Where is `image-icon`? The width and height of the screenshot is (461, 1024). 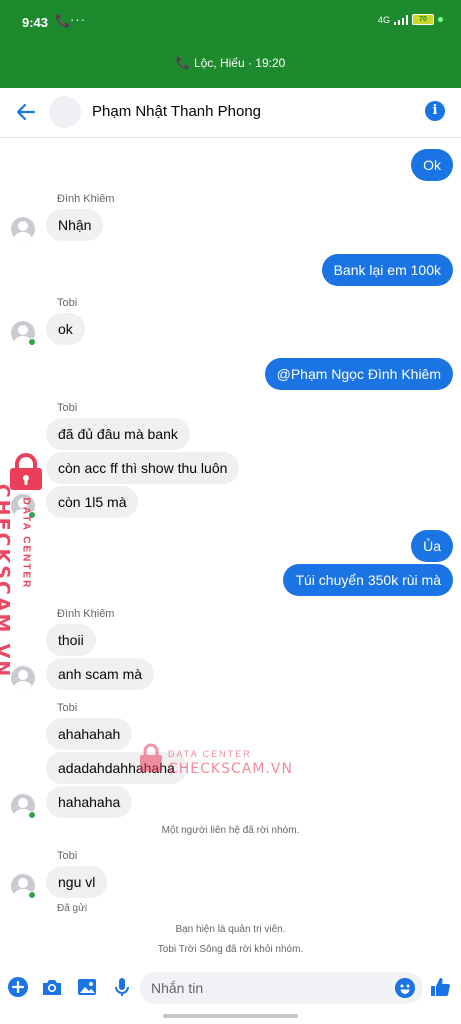
image-icon is located at coordinates (87, 987).